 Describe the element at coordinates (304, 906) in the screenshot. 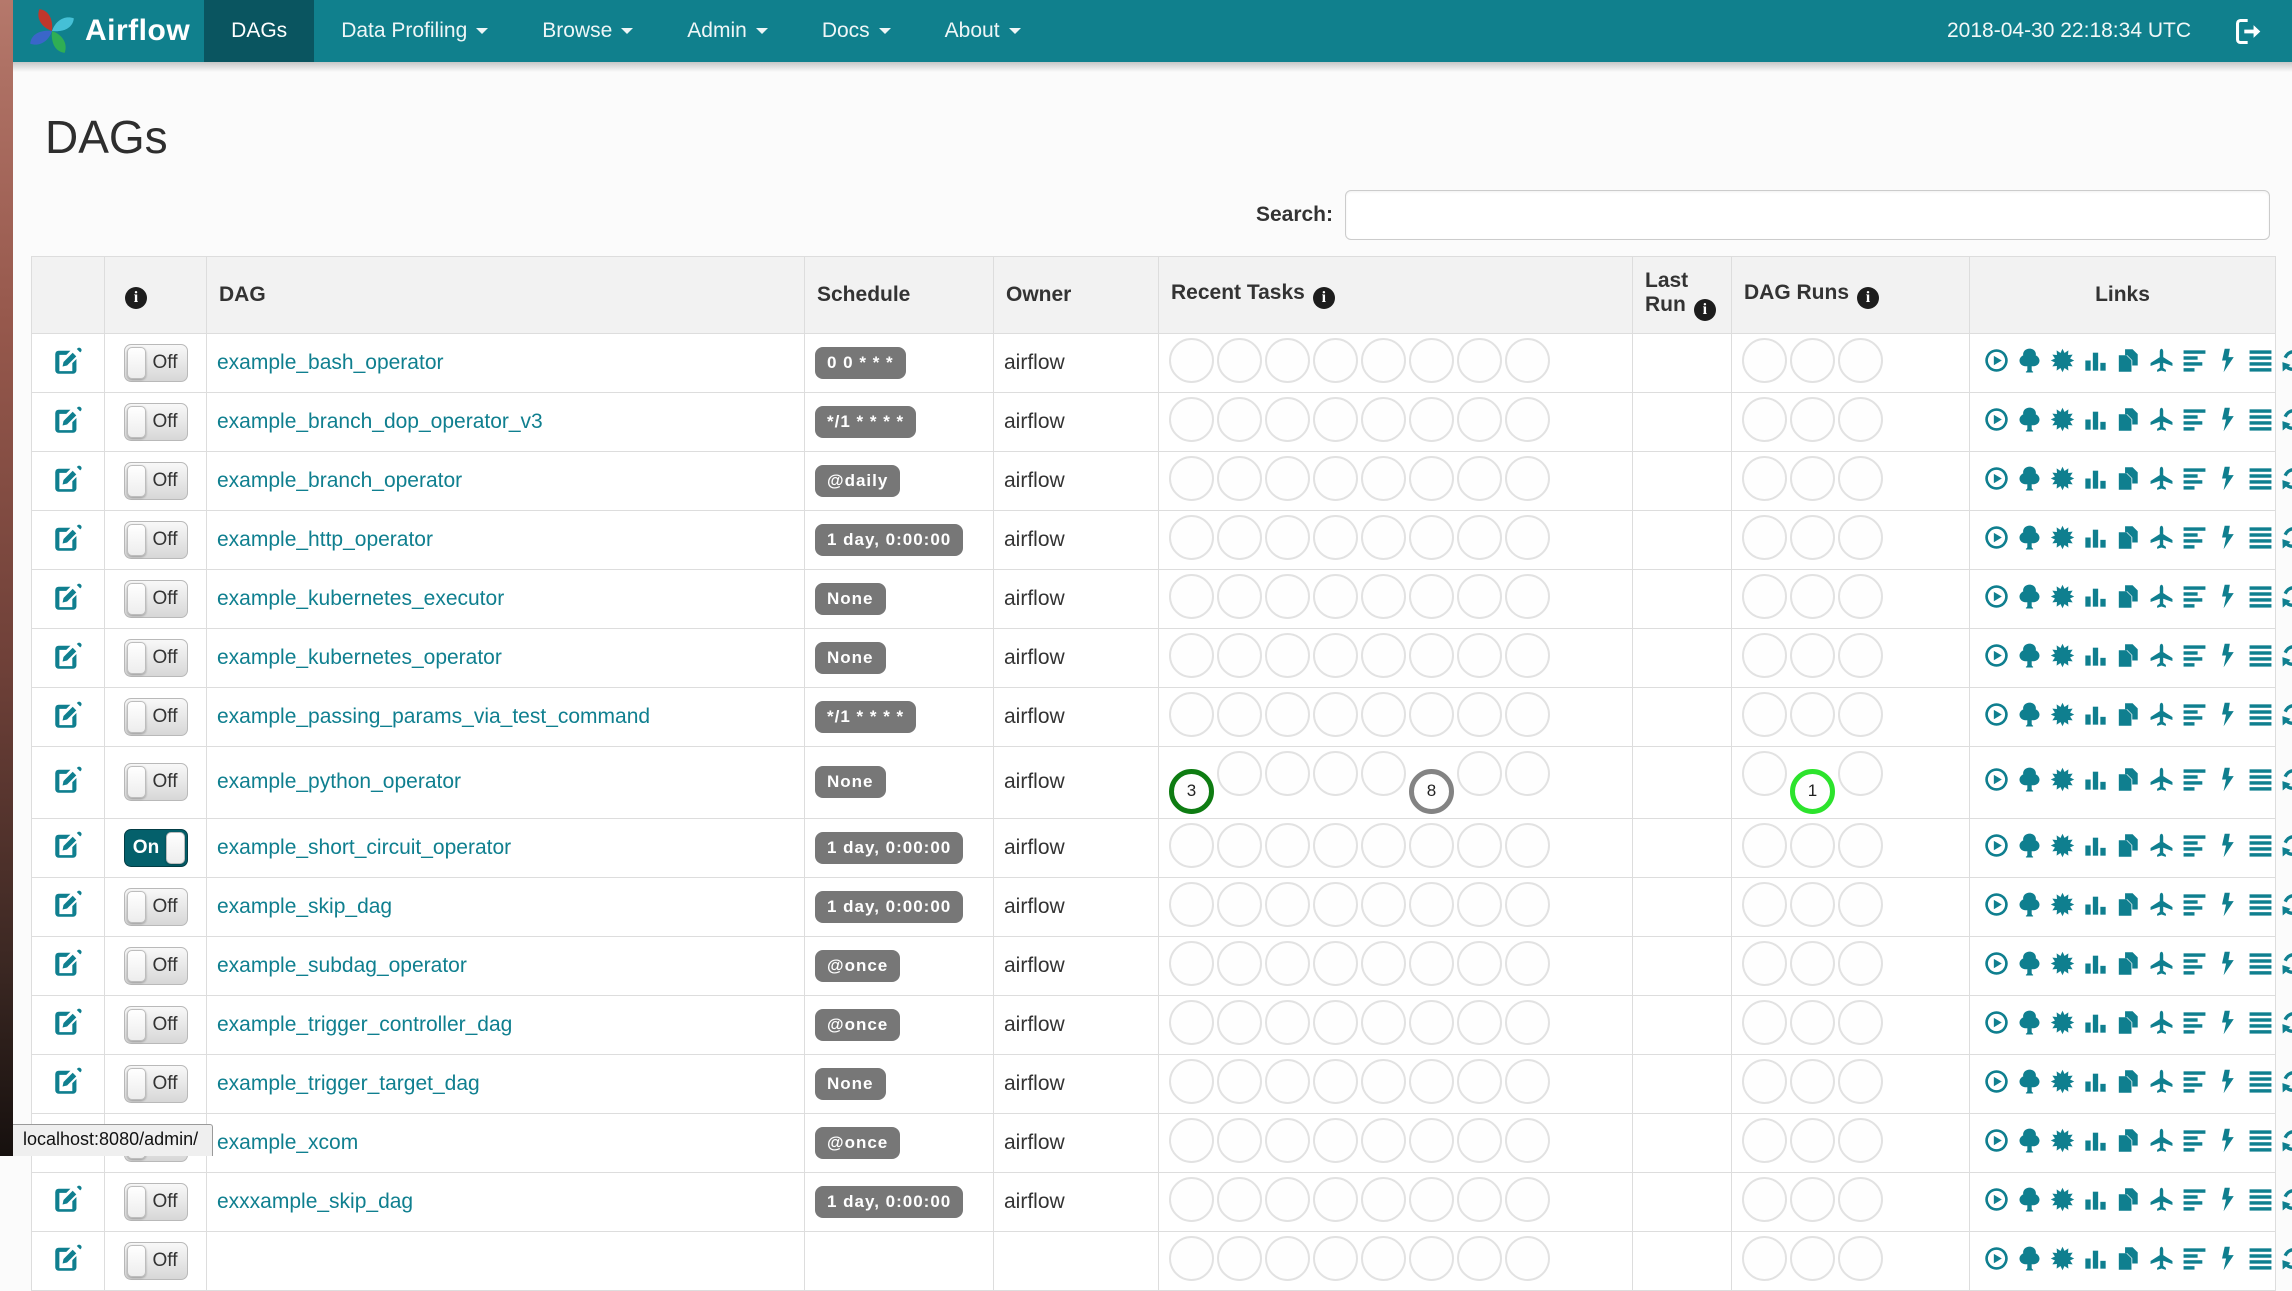

I see `dag-link: example_skip_dag` at that location.